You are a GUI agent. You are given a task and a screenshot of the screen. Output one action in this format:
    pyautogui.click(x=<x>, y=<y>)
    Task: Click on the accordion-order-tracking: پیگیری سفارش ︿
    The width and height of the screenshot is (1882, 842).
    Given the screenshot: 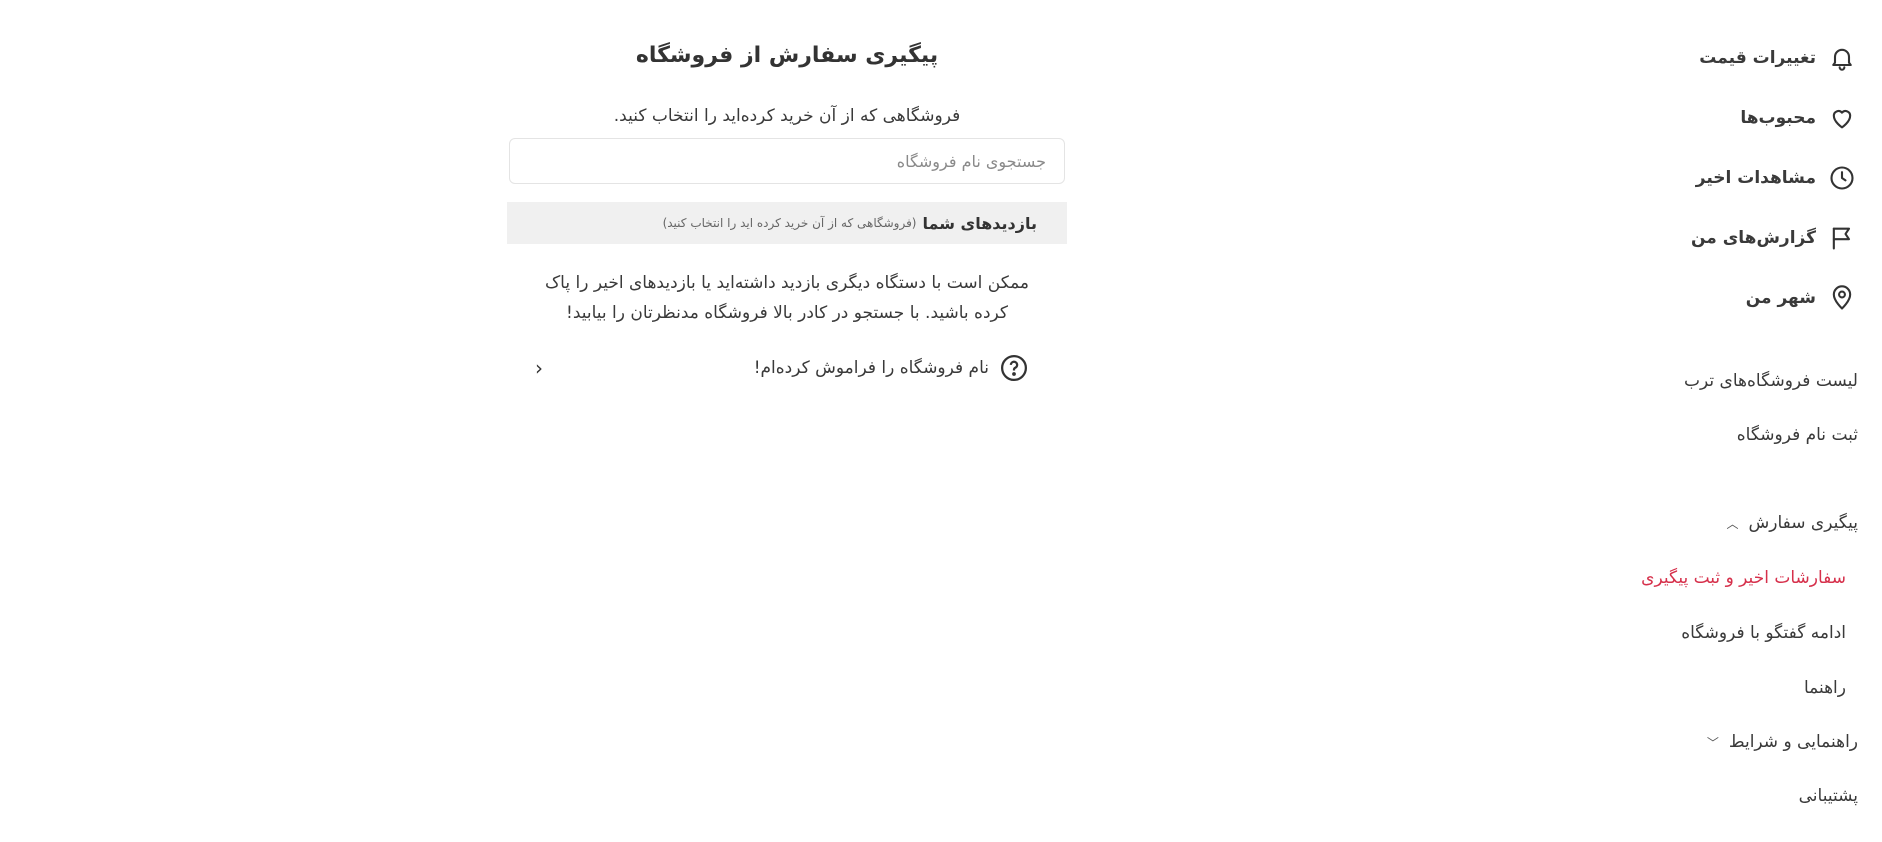 What is the action you would take?
    pyautogui.click(x=1688, y=523)
    